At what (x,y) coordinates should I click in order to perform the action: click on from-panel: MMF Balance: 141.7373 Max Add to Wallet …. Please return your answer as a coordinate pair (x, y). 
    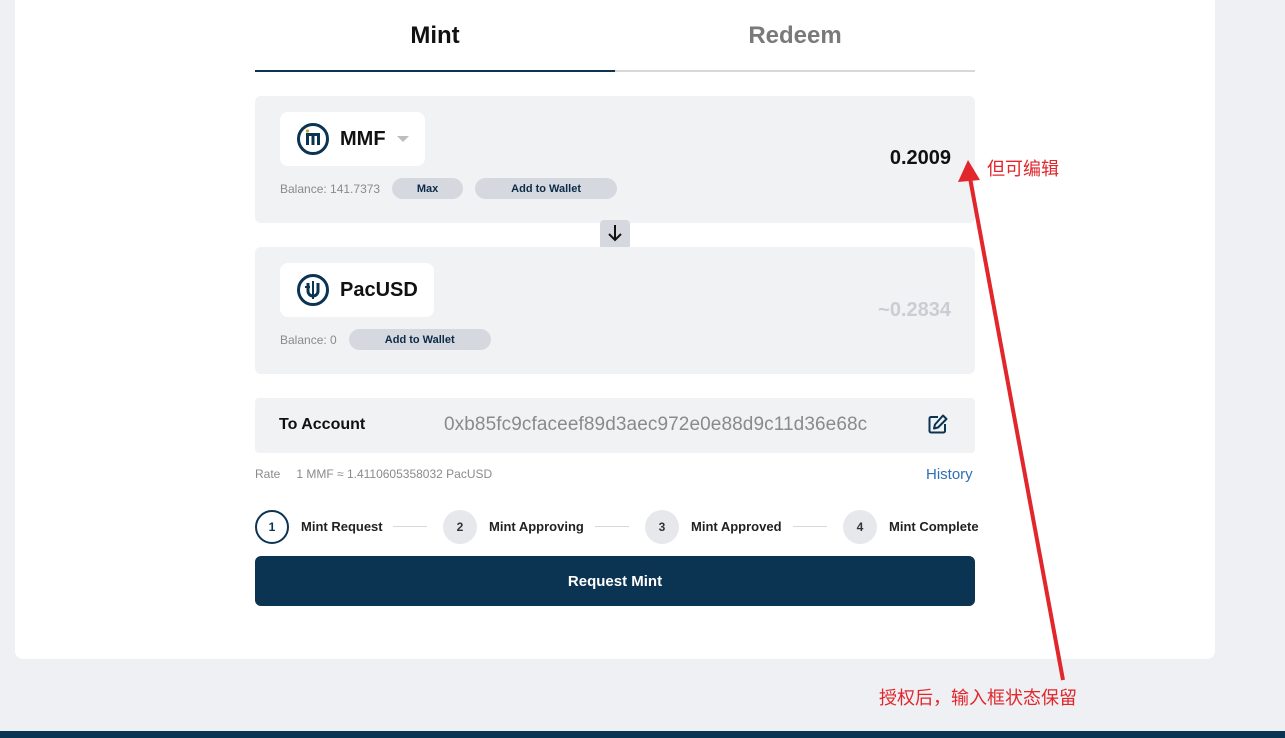
    Looking at the image, I should click on (615, 159).